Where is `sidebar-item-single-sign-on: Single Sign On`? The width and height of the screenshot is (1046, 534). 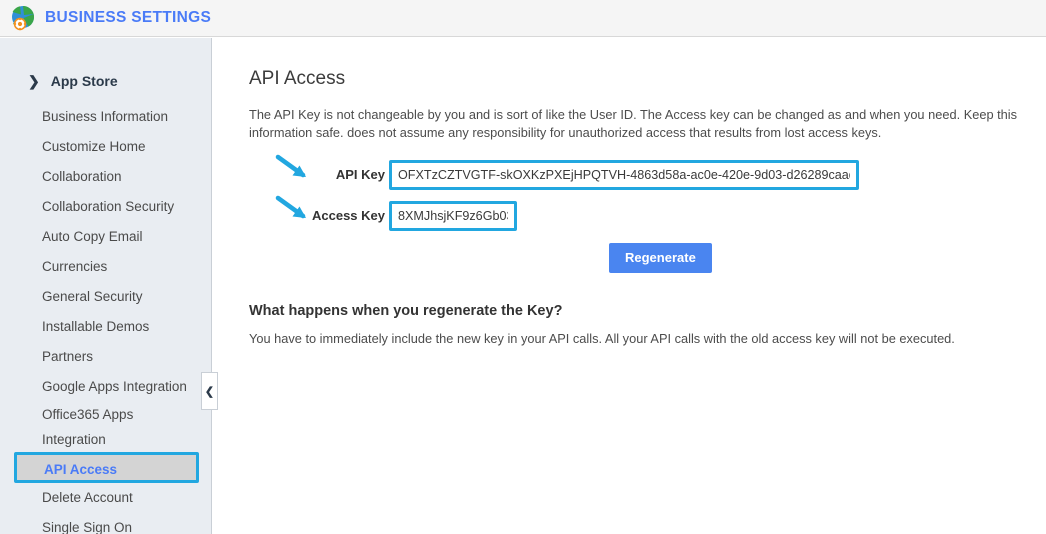
sidebar-item-single-sign-on: Single Sign On is located at coordinates (105, 523).